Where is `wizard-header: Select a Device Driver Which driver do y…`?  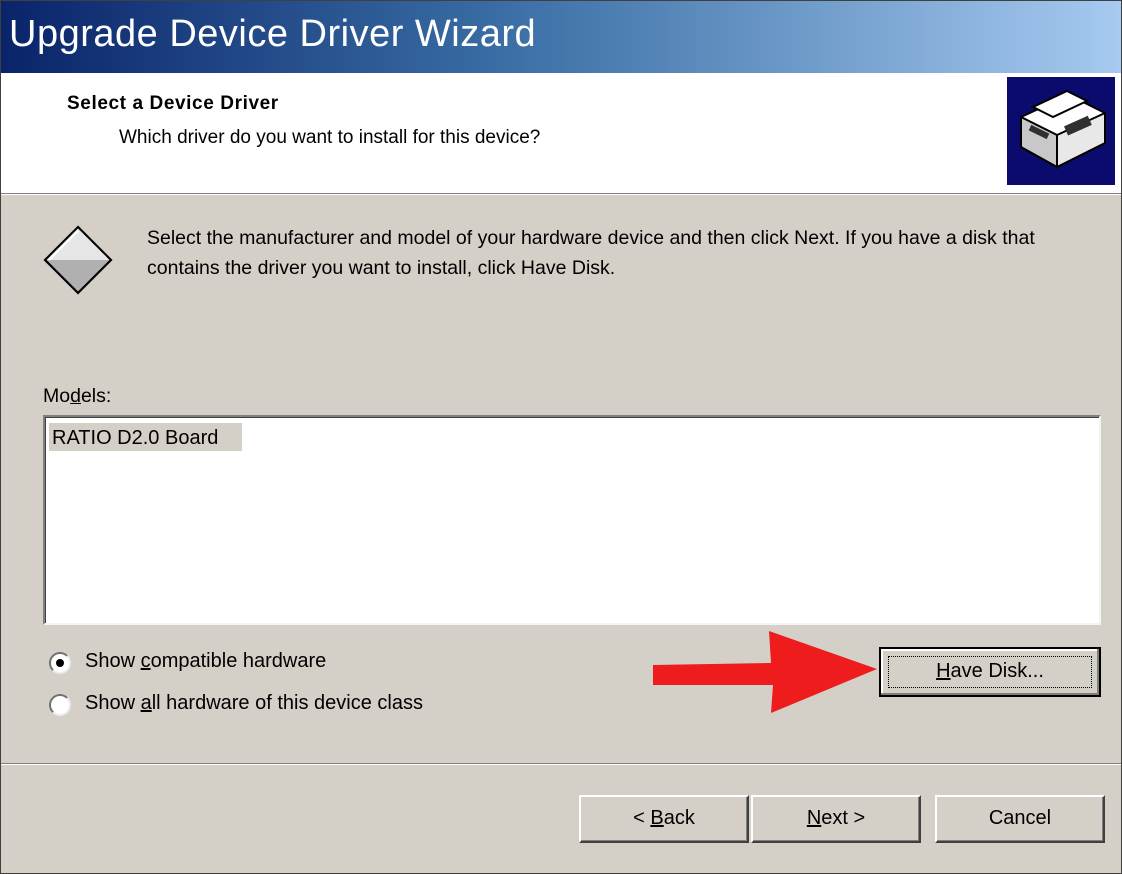 wizard-header: Select a Device Driver Which driver do y… is located at coordinates (561, 133).